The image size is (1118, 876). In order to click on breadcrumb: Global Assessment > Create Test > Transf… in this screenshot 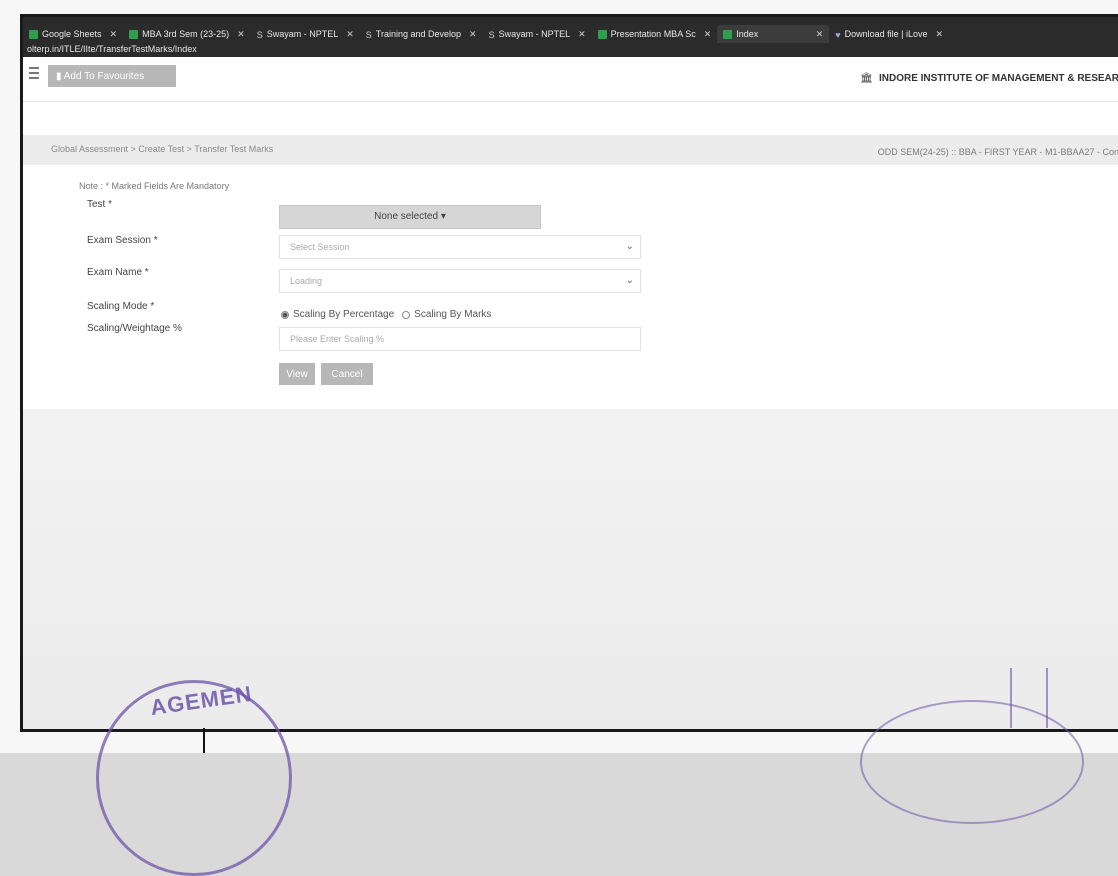, I will do `click(162, 149)`.